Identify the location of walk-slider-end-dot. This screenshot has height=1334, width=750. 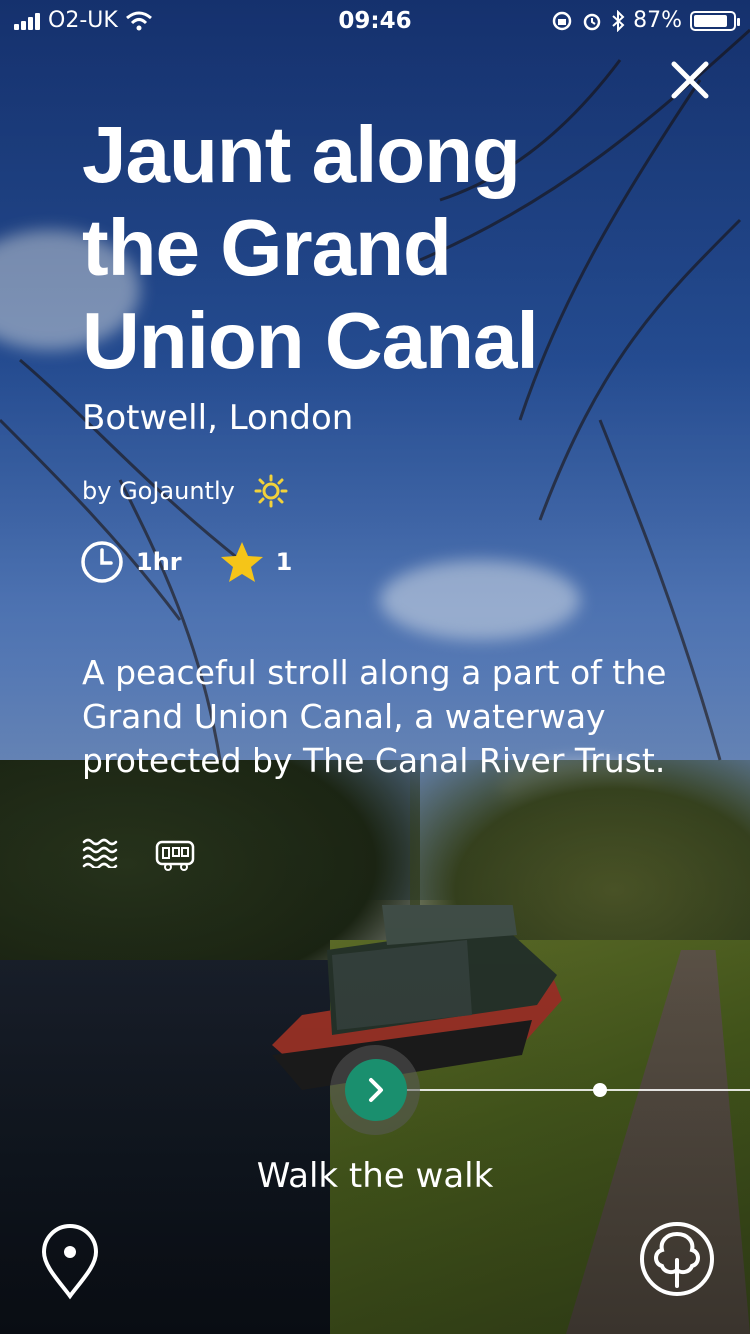
(600, 1090).